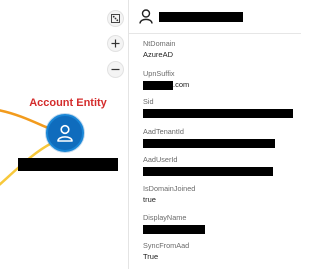 This screenshot has height=269, width=320. Describe the element at coordinates (146, 16) in the screenshot. I see `person-icon` at that location.